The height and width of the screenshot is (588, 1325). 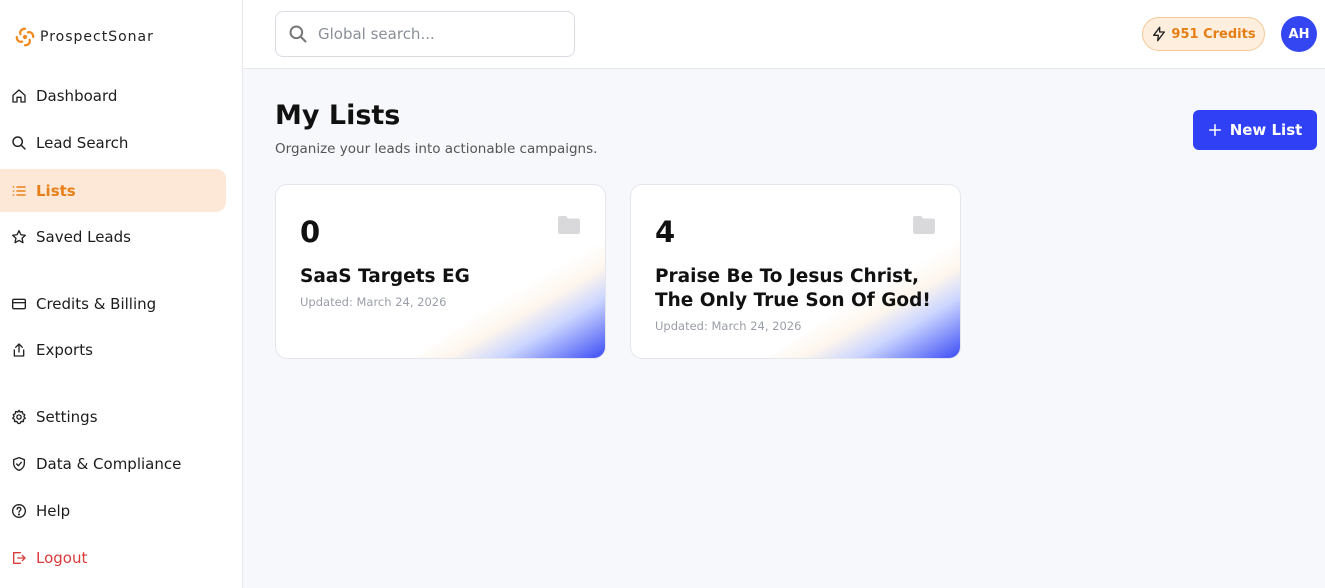 I want to click on sidebar-item-label: Credits & Billing, so click(x=96, y=303).